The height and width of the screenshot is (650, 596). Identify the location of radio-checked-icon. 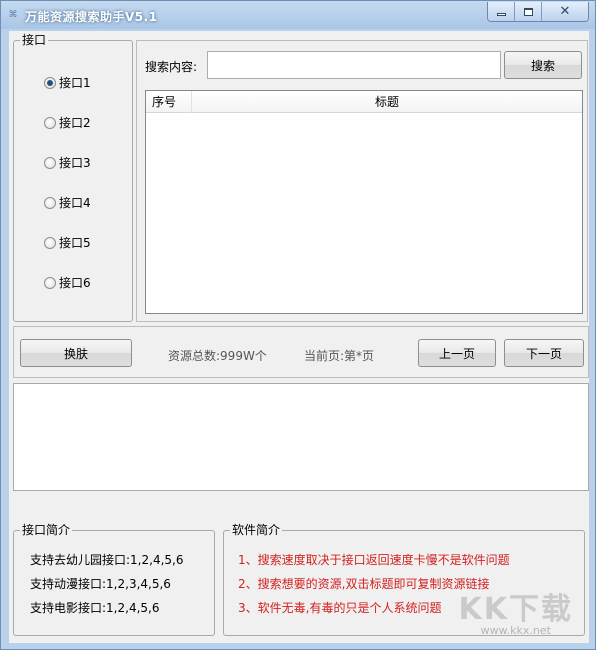
(50, 82).